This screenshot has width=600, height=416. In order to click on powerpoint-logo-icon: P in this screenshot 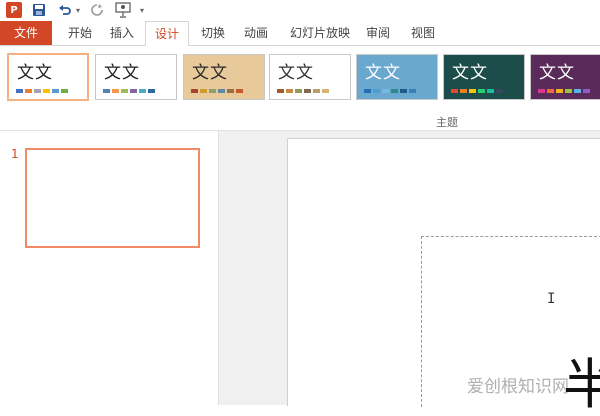, I will do `click(14, 10)`.